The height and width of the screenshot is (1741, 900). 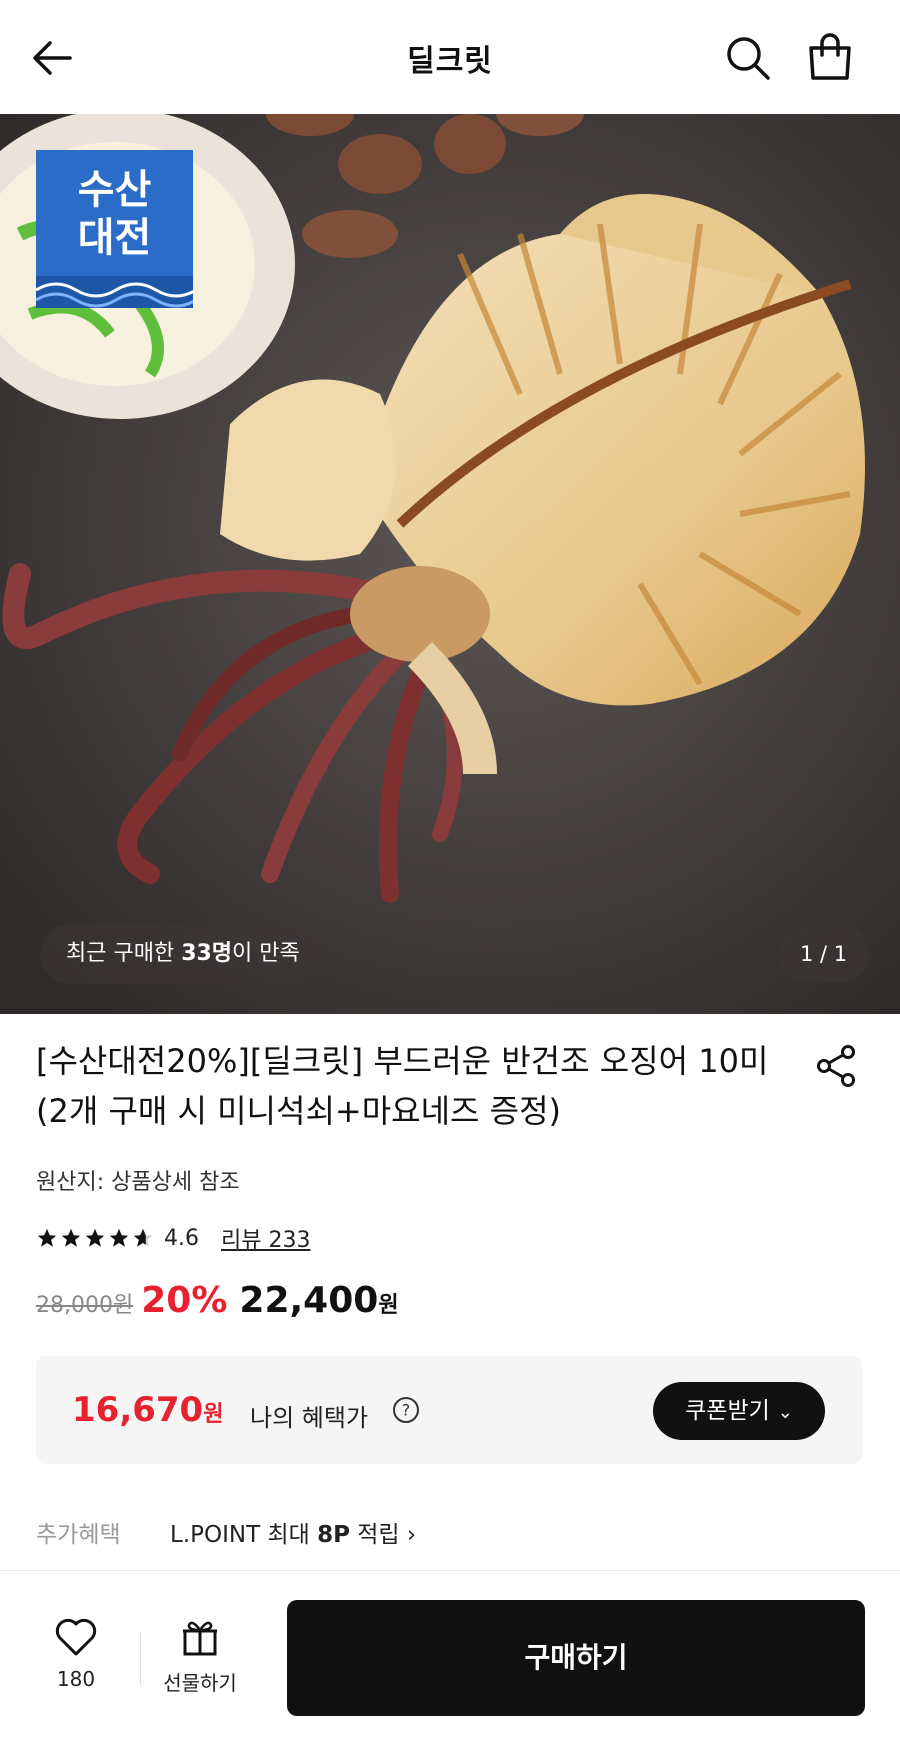 I want to click on image-pager: 1 / 1, so click(x=824, y=954).